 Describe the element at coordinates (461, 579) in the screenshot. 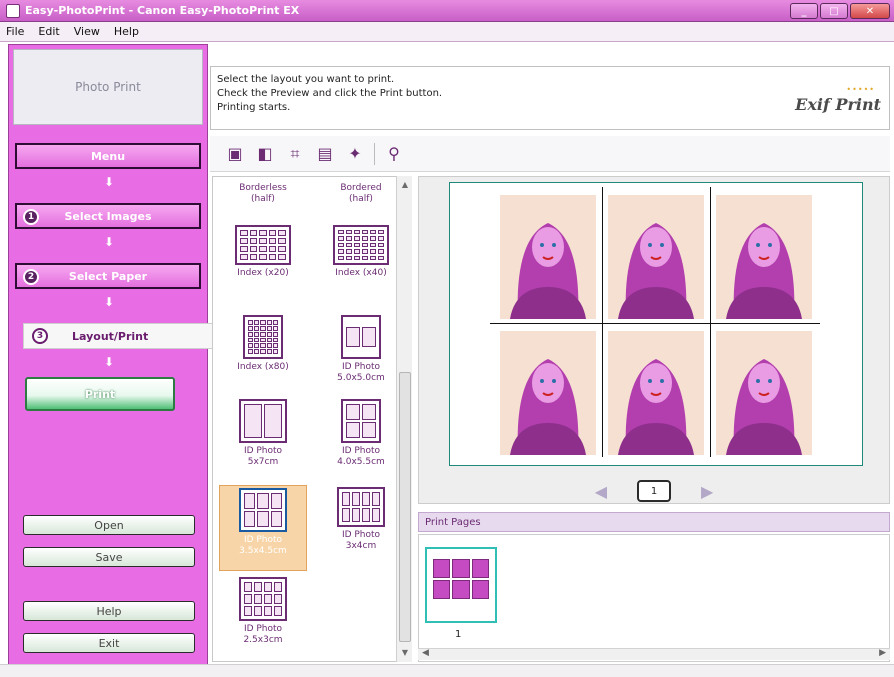

I see `thumbnail-photos` at that location.